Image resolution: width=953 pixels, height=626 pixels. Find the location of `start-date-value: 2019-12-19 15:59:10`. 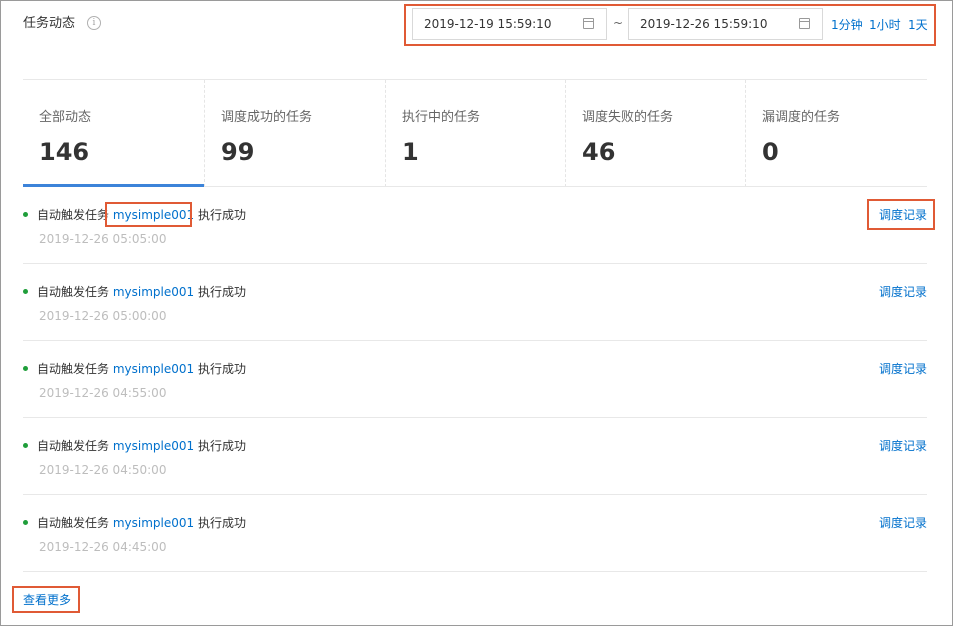

start-date-value: 2019-12-19 15:59:10 is located at coordinates (488, 24).